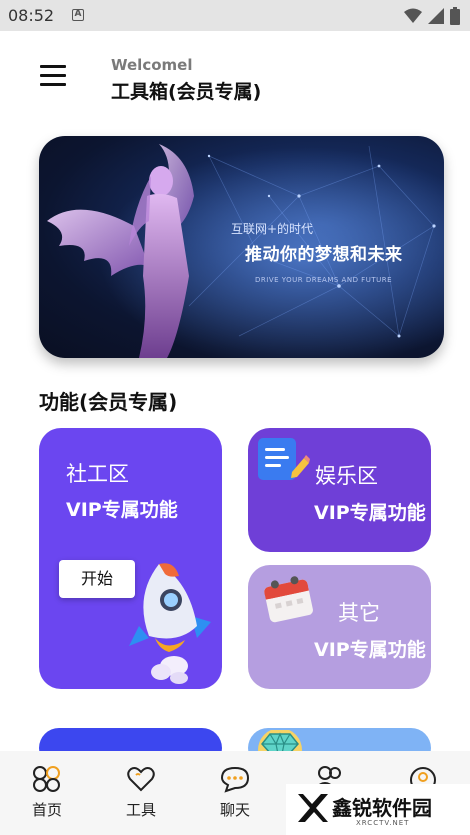  Describe the element at coordinates (382, 808) in the screenshot. I see `watermark-text: 鑫锐软件园` at that location.